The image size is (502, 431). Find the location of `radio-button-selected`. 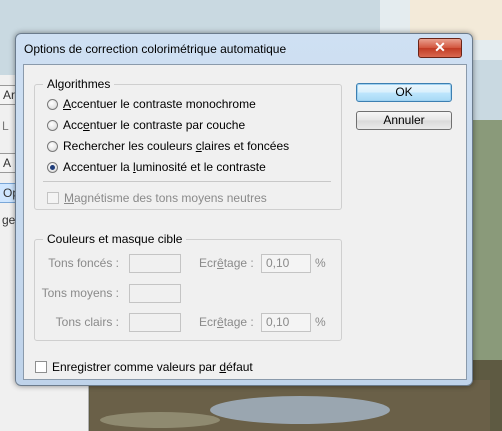

radio-button-selected is located at coordinates (52, 167).